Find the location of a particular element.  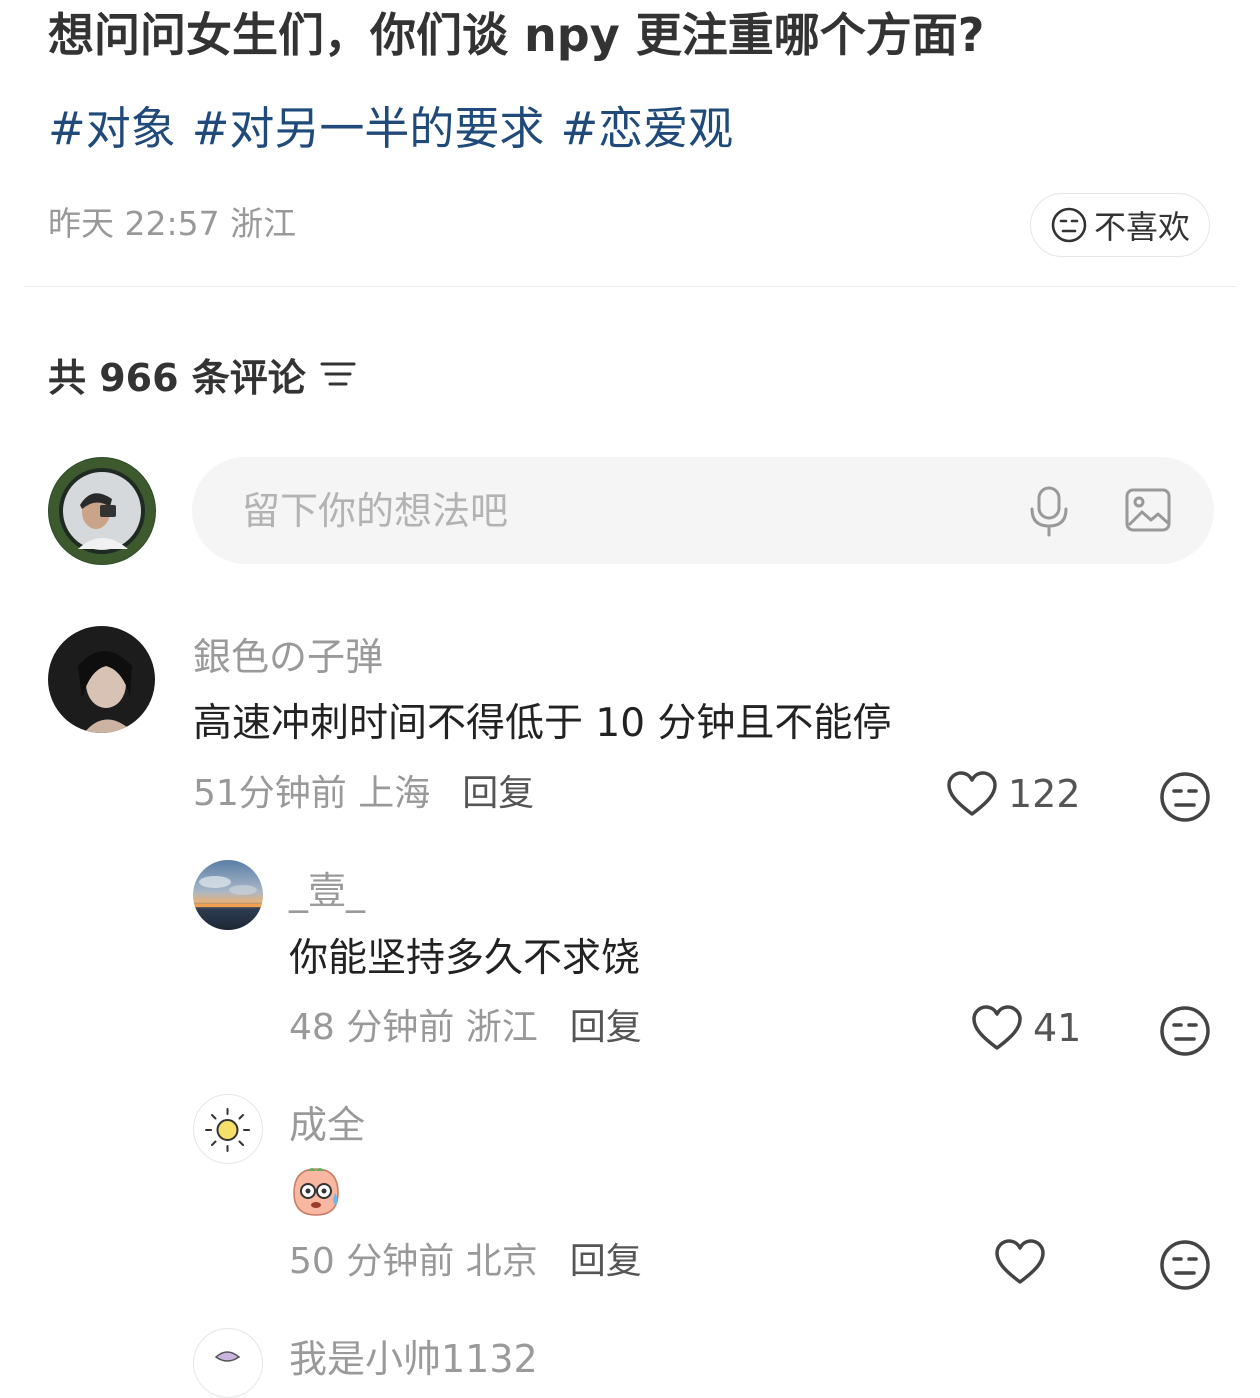

comment-meta: 50 分钟前 北京 回复 is located at coordinates (465, 1262).